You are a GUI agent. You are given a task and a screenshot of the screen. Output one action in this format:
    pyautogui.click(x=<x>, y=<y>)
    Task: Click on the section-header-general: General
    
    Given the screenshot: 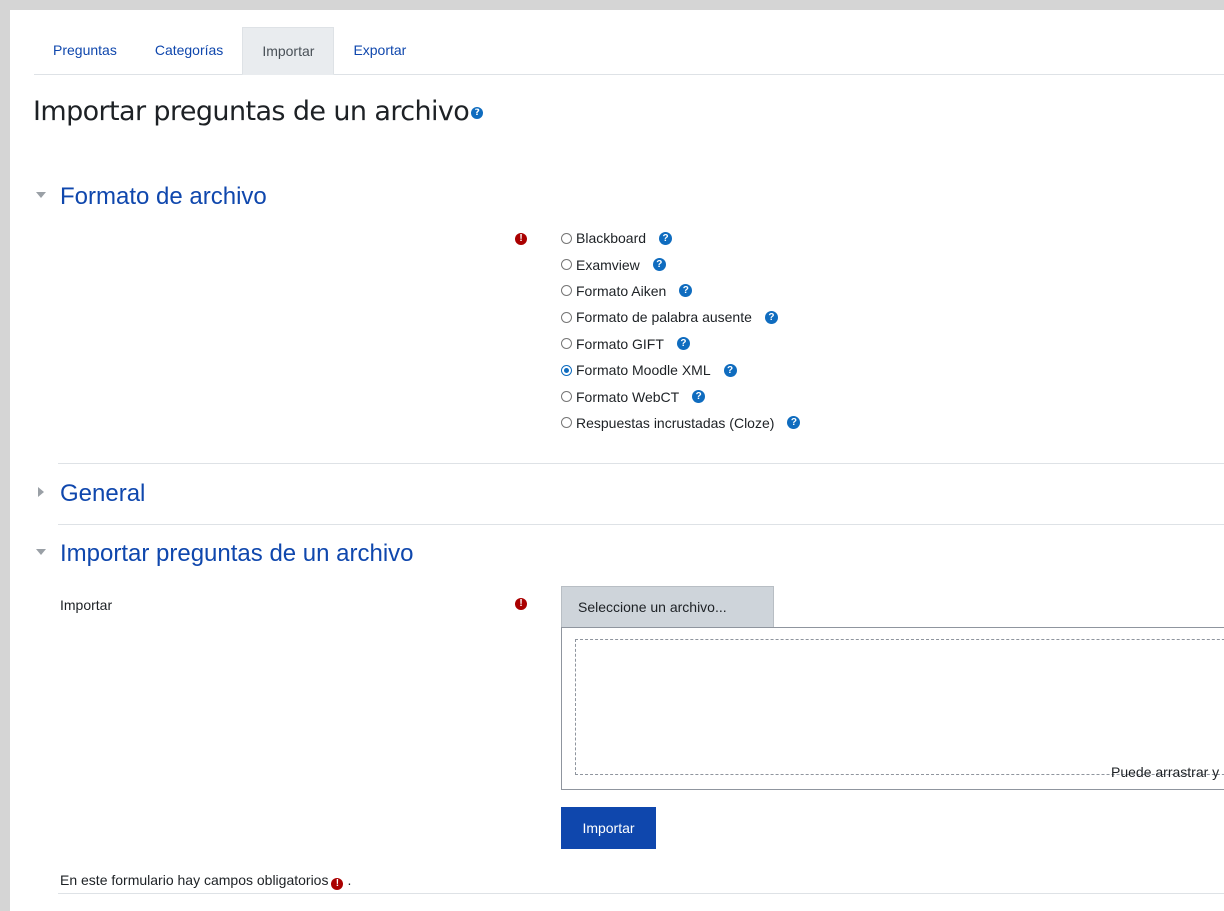 What is the action you would take?
    pyautogui.click(x=90, y=494)
    